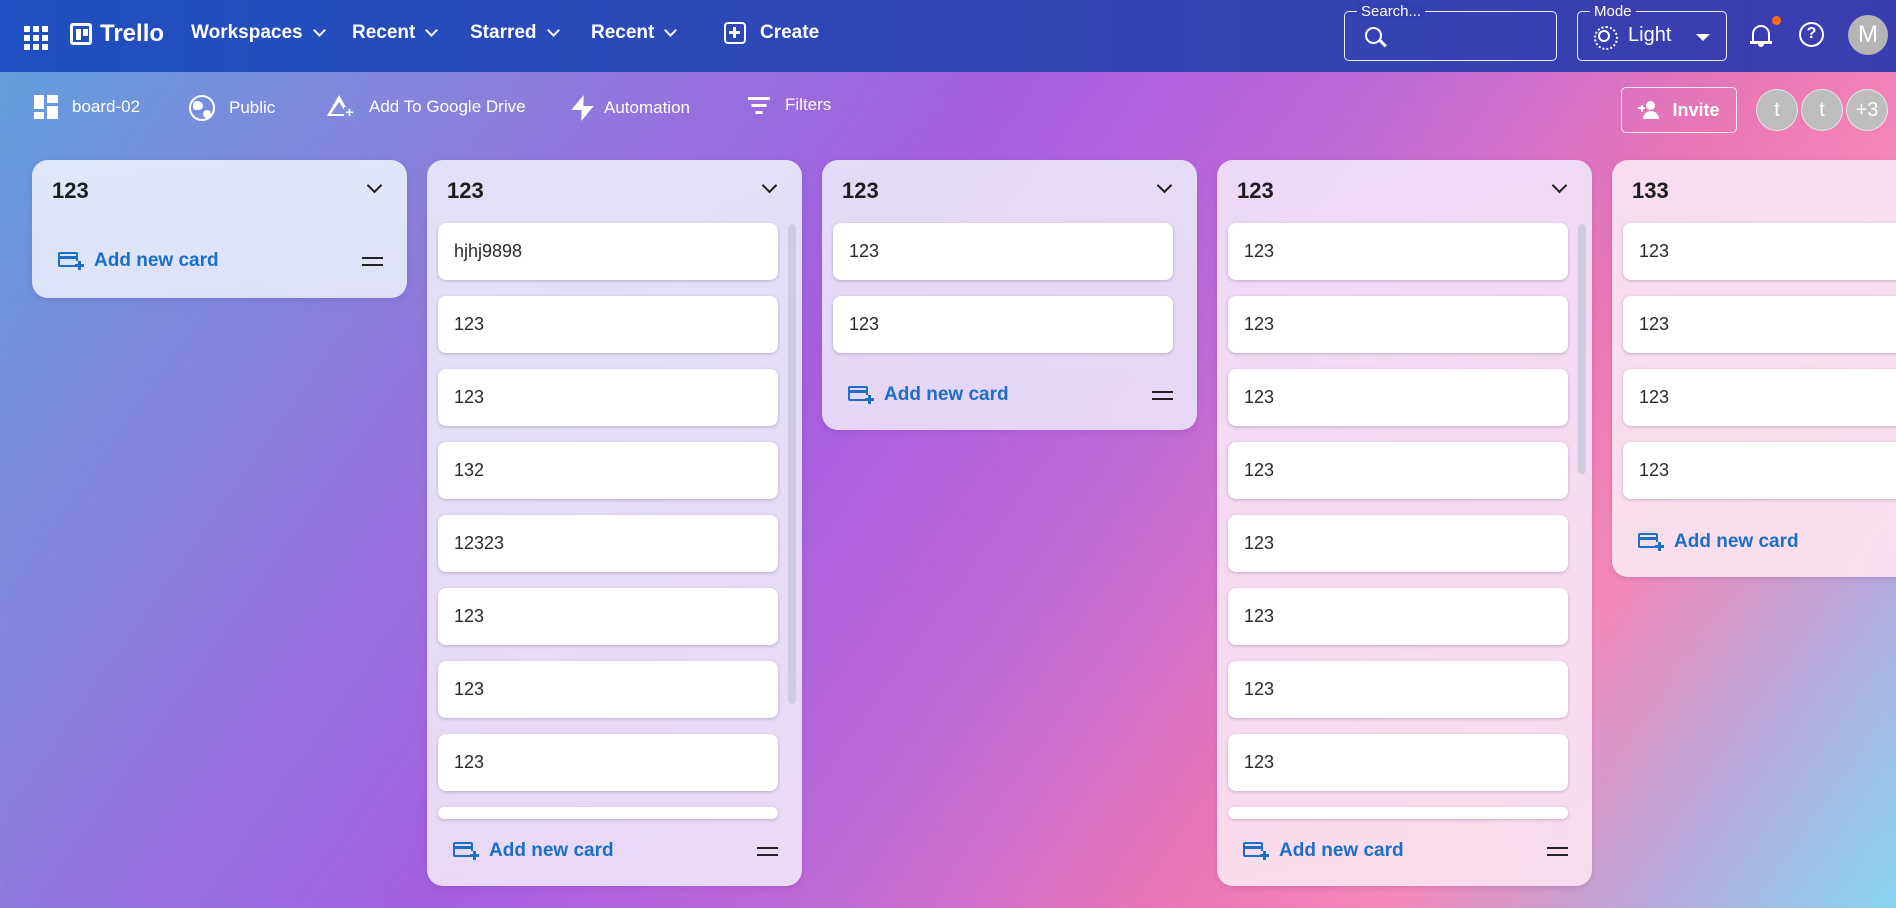 This screenshot has width=1896, height=908. What do you see at coordinates (647, 107) in the screenshot?
I see `automation-label: Automation` at bounding box center [647, 107].